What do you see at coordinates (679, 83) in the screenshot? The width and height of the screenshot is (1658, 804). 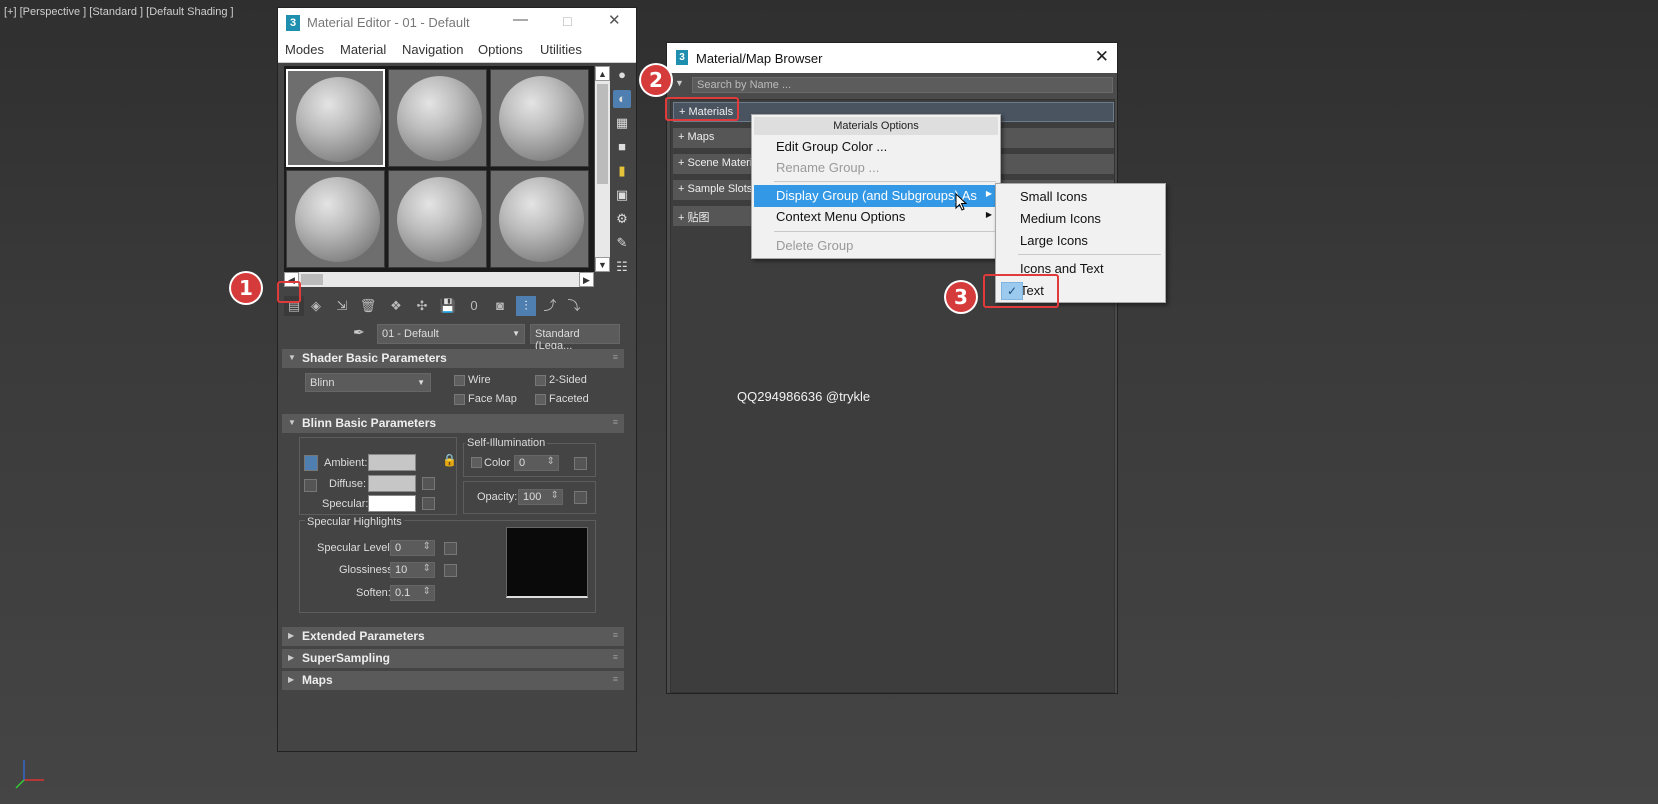 I see `search-options-icon: ▼` at bounding box center [679, 83].